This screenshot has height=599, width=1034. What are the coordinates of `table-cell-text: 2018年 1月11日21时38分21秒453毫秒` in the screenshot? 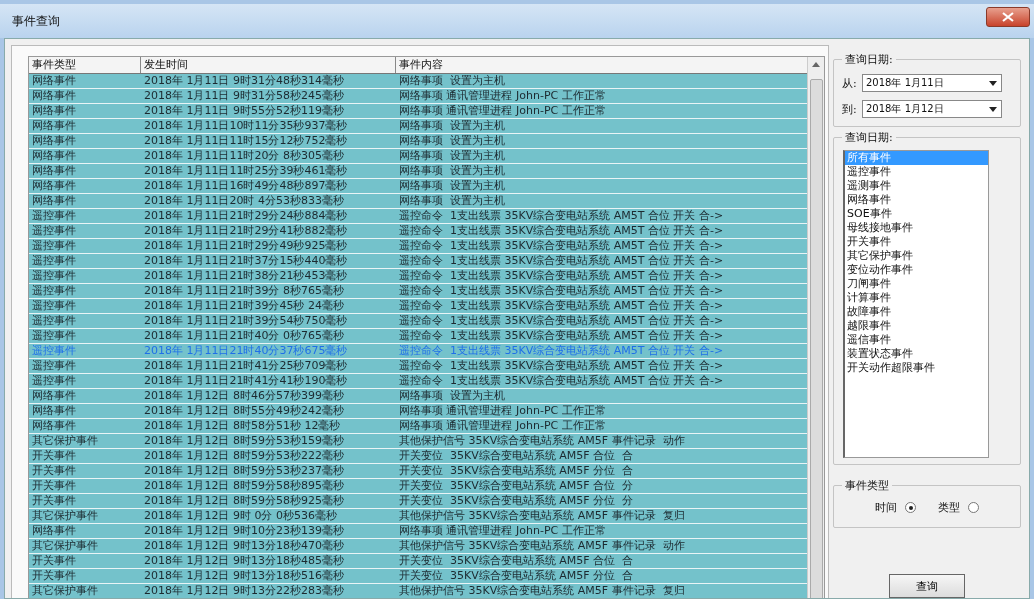 It's located at (246, 276).